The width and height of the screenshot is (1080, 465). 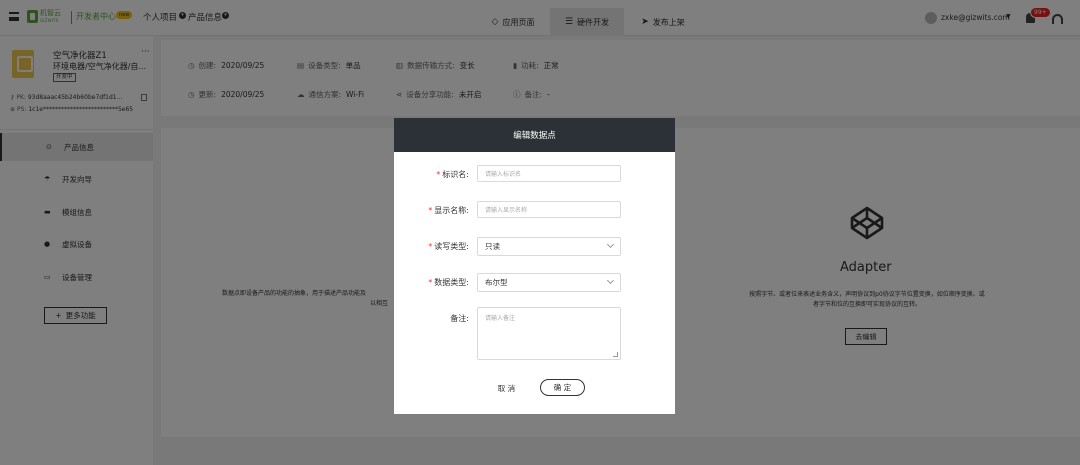 What do you see at coordinates (562, 387) in the screenshot?
I see `confirm-button: 确 定` at bounding box center [562, 387].